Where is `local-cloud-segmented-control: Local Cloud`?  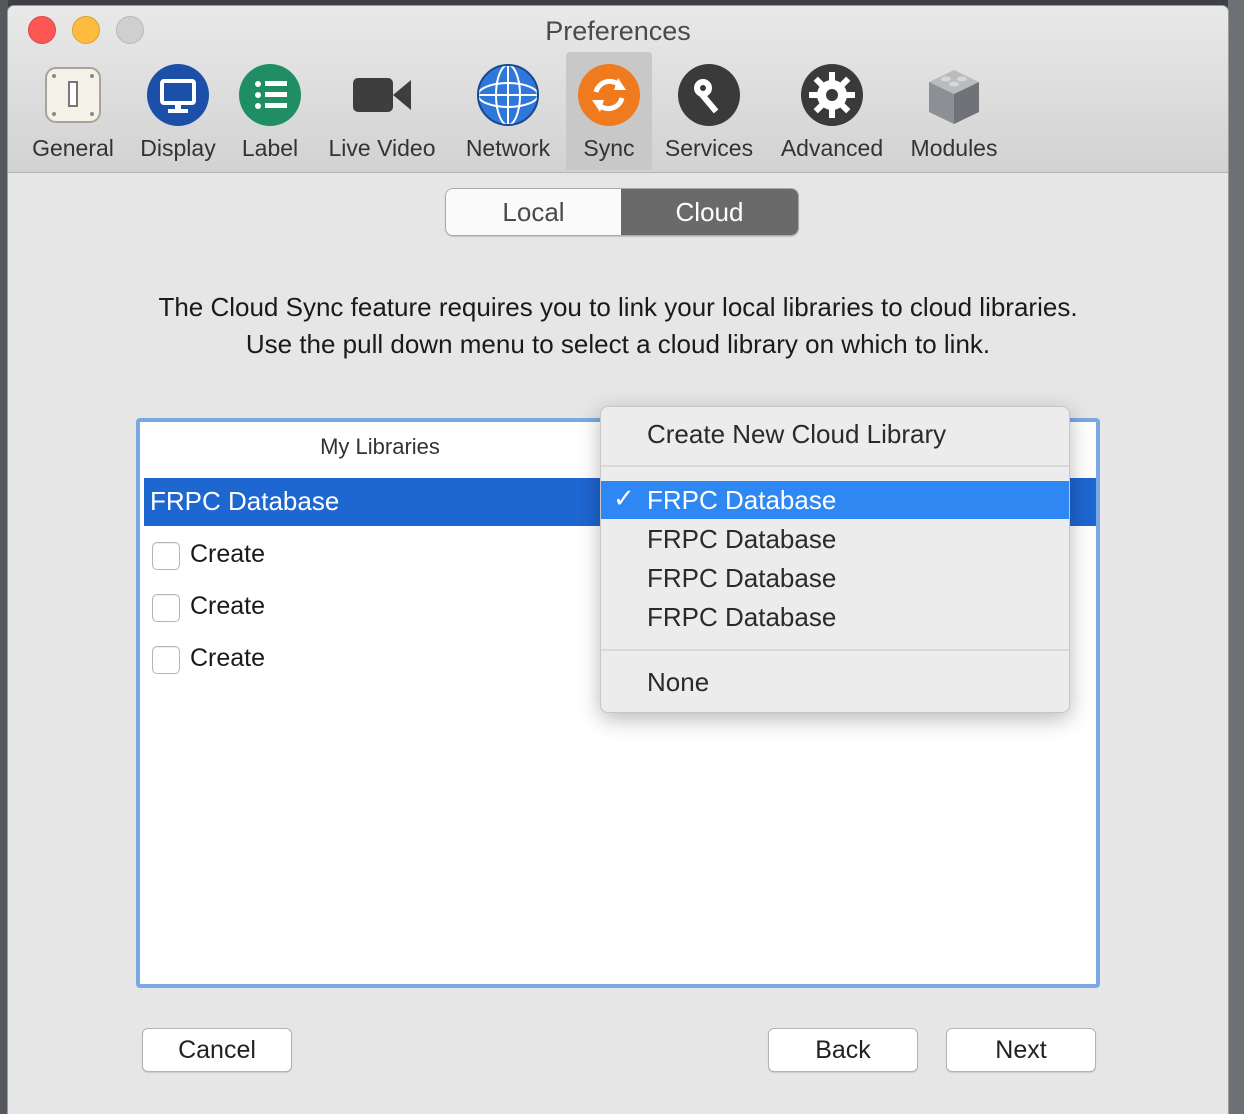
local-cloud-segmented-control: Local Cloud is located at coordinates (622, 212).